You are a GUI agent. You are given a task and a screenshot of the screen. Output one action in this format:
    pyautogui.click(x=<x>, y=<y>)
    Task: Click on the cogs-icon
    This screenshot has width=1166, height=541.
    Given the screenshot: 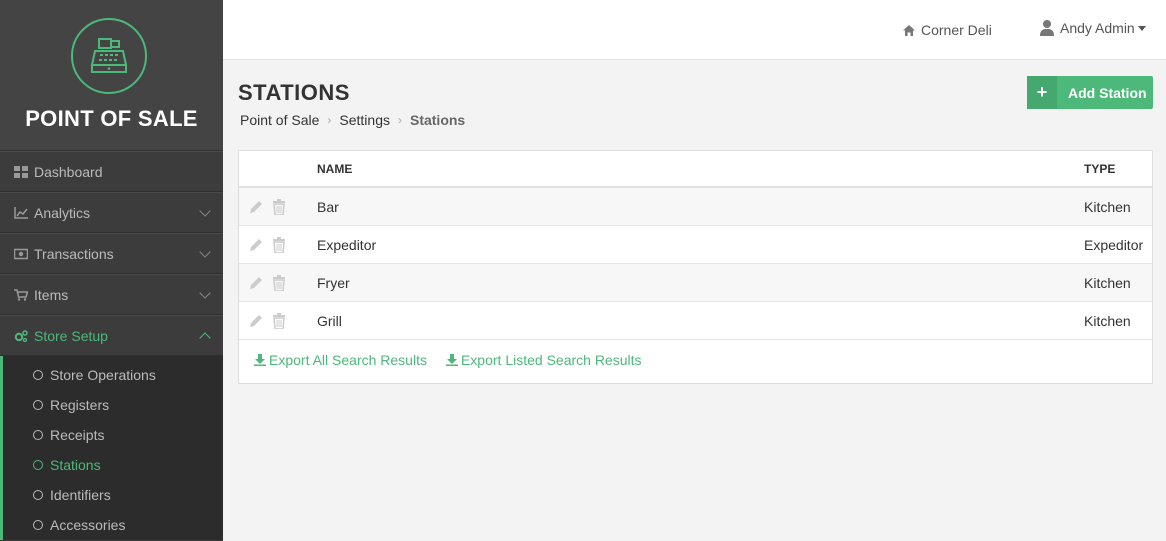 What is the action you would take?
    pyautogui.click(x=21, y=335)
    